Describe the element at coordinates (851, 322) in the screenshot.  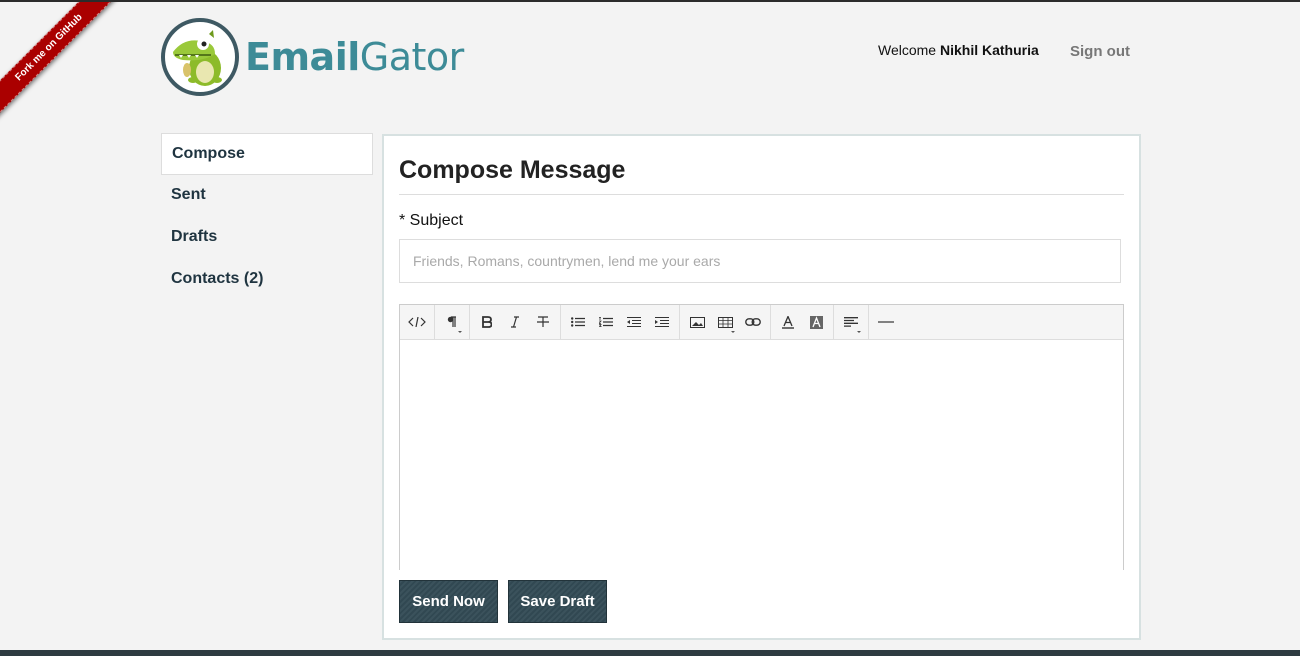
I see `align-icon` at that location.